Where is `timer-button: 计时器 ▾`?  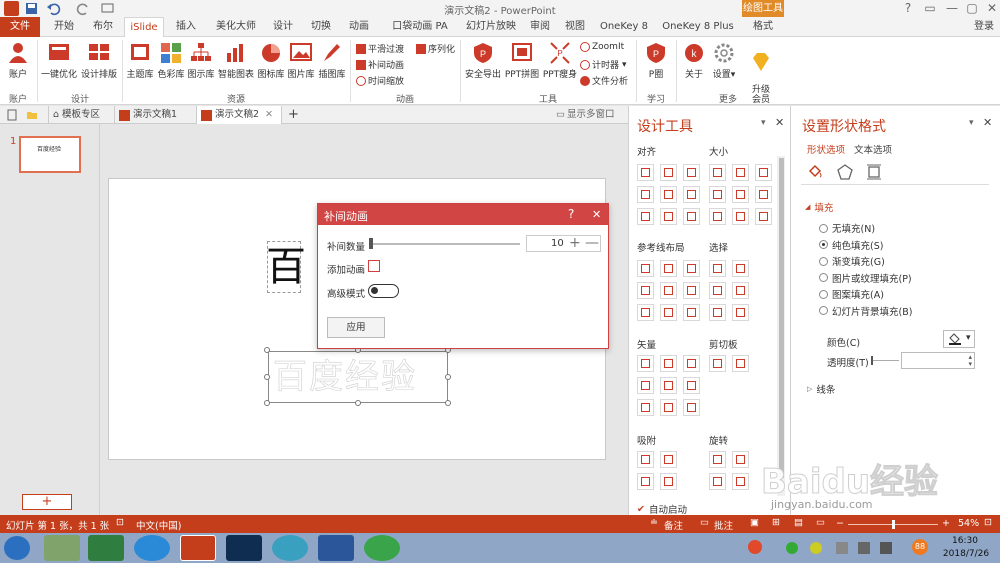
timer-button: 计时器 ▾ is located at coordinates (603, 64).